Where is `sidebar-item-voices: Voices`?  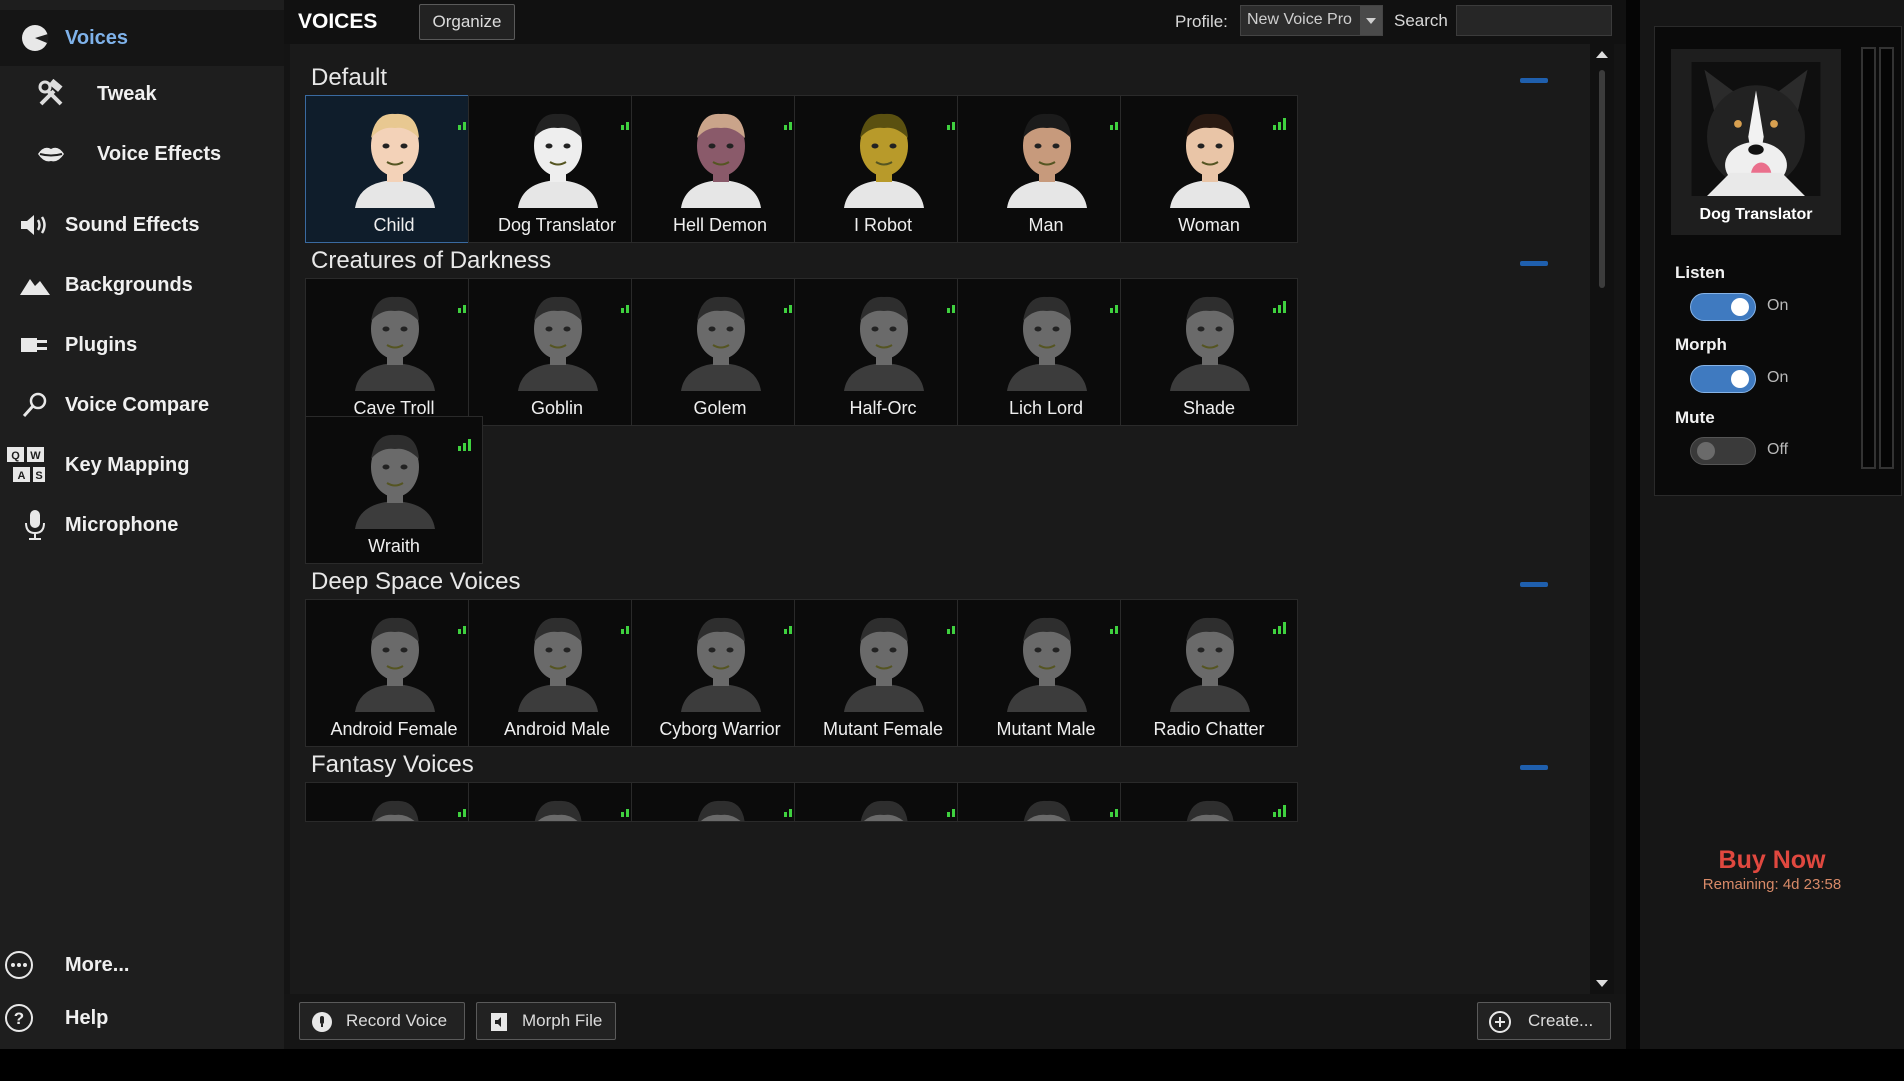 sidebar-item-voices: Voices is located at coordinates (142, 38).